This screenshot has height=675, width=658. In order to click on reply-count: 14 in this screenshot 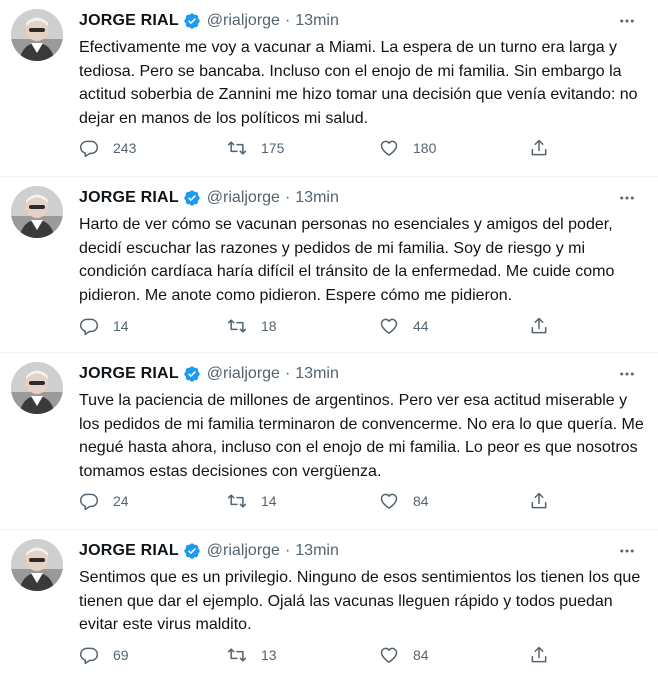, I will do `click(121, 326)`.